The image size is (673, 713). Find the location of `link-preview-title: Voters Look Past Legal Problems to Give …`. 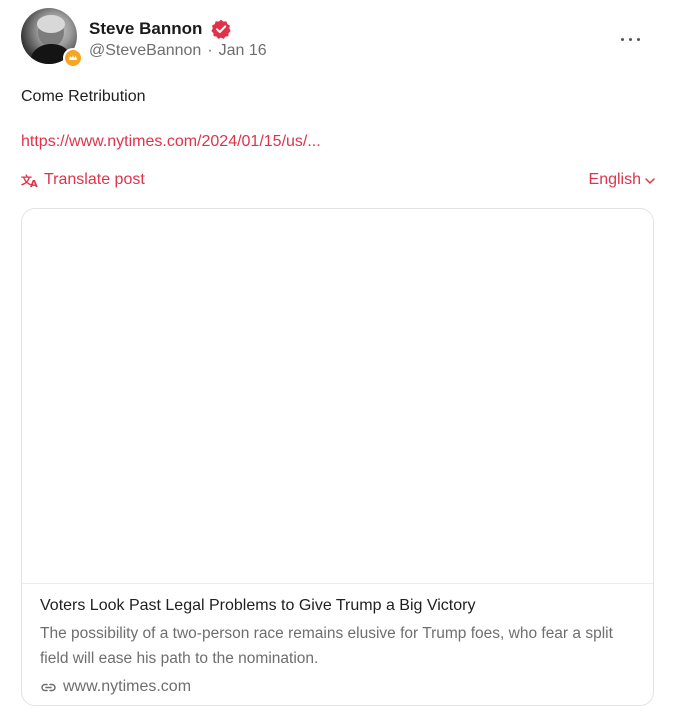

link-preview-title: Voters Look Past Legal Problems to Give … is located at coordinates (257, 606).